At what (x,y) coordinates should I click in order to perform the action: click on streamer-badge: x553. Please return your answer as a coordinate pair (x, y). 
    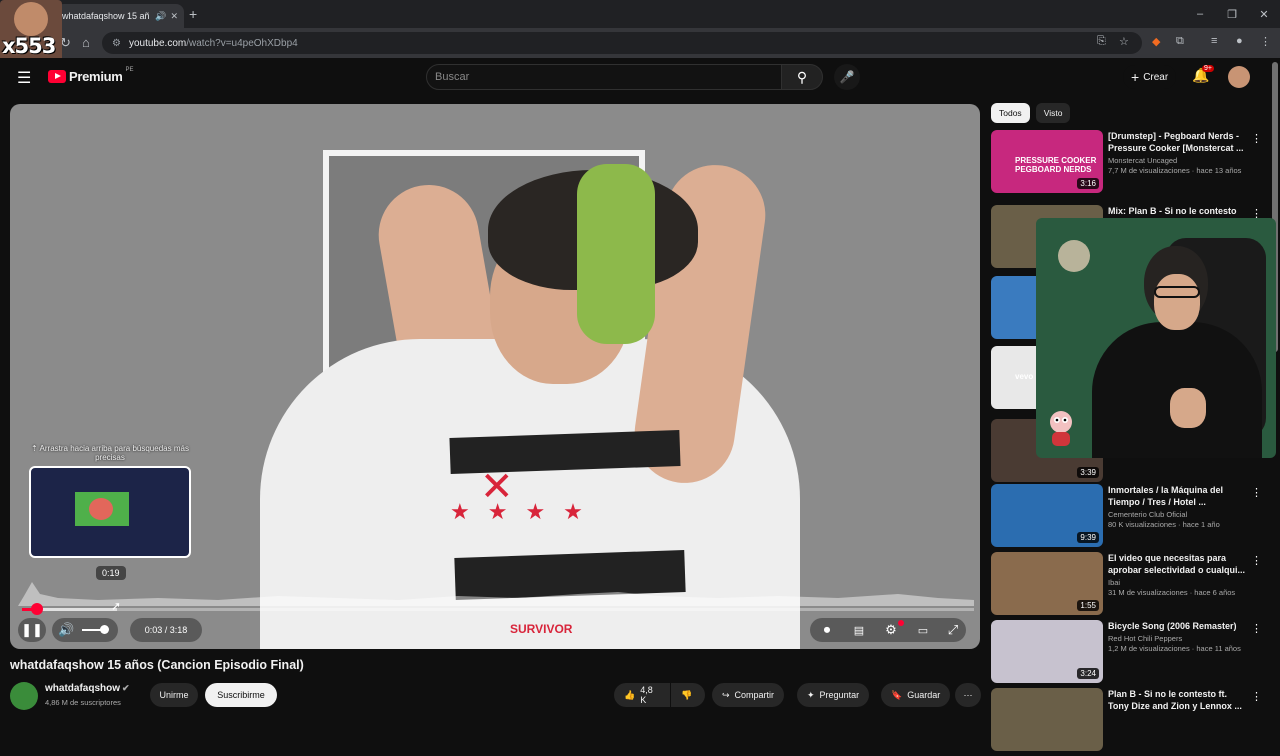
    Looking at the image, I should click on (31, 31).